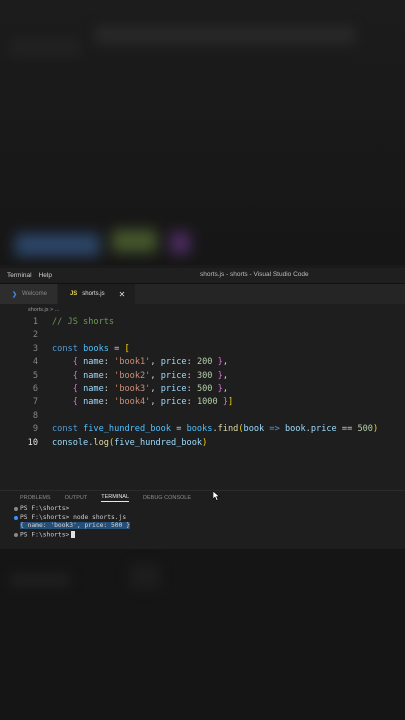  I want to click on code-token: 'book2', so click(132, 375).